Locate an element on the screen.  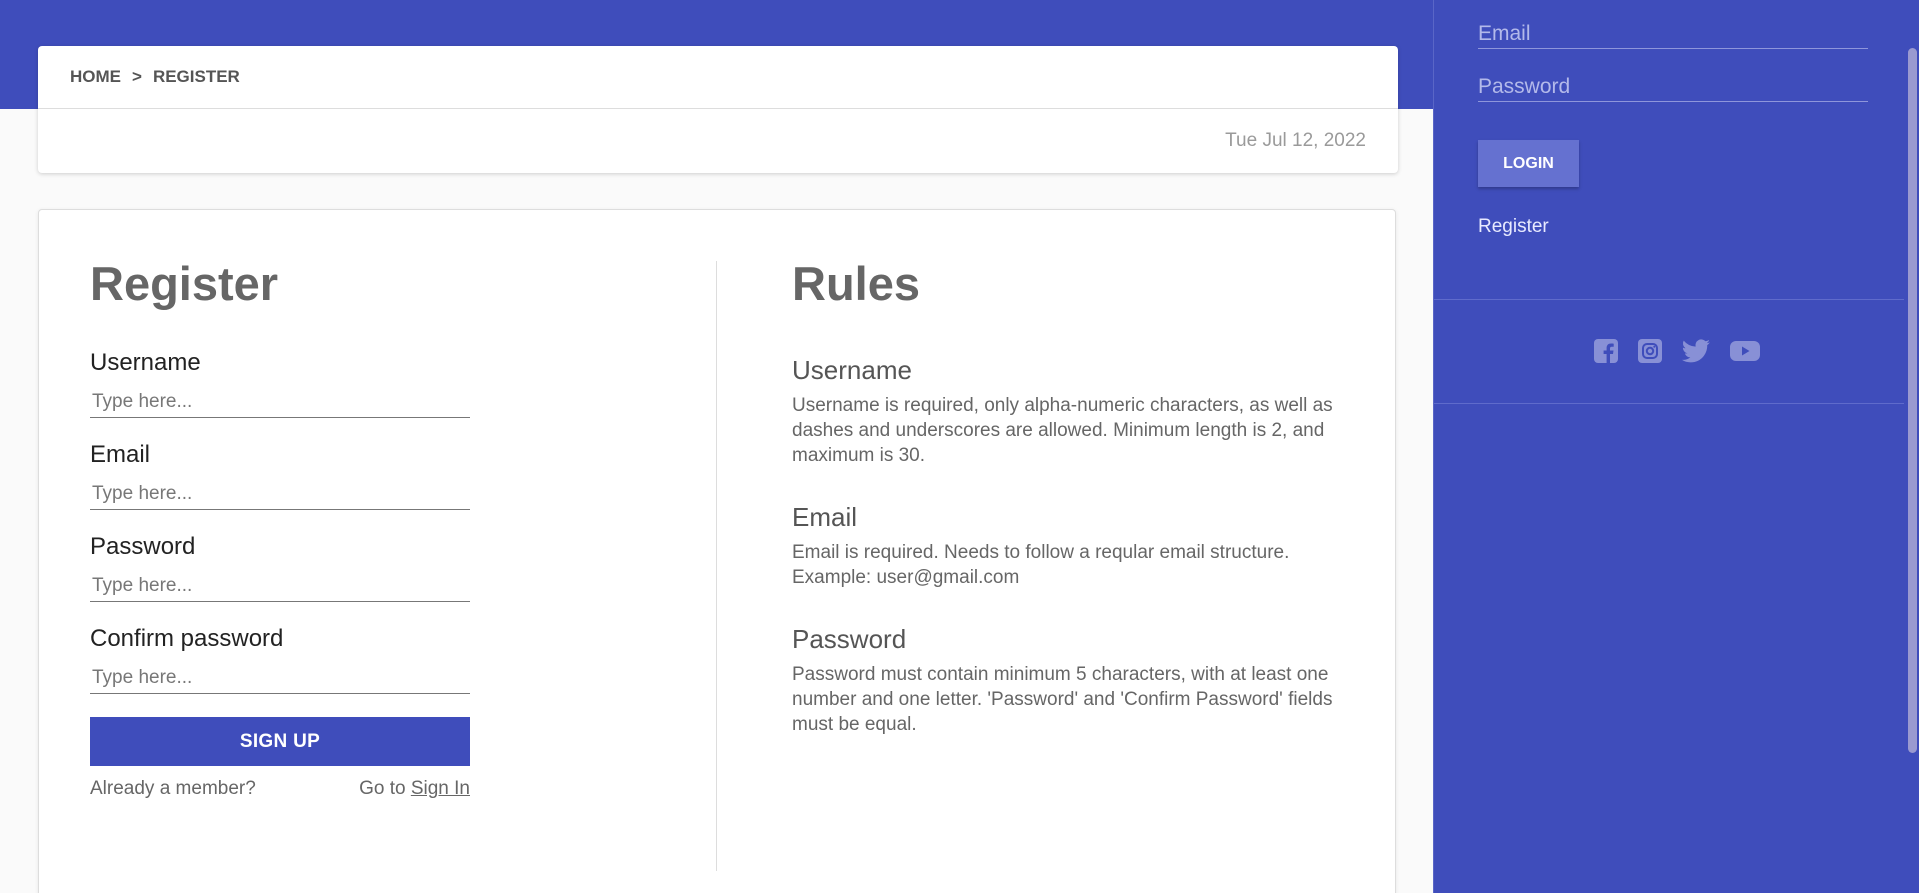
email-input is located at coordinates (280, 494).